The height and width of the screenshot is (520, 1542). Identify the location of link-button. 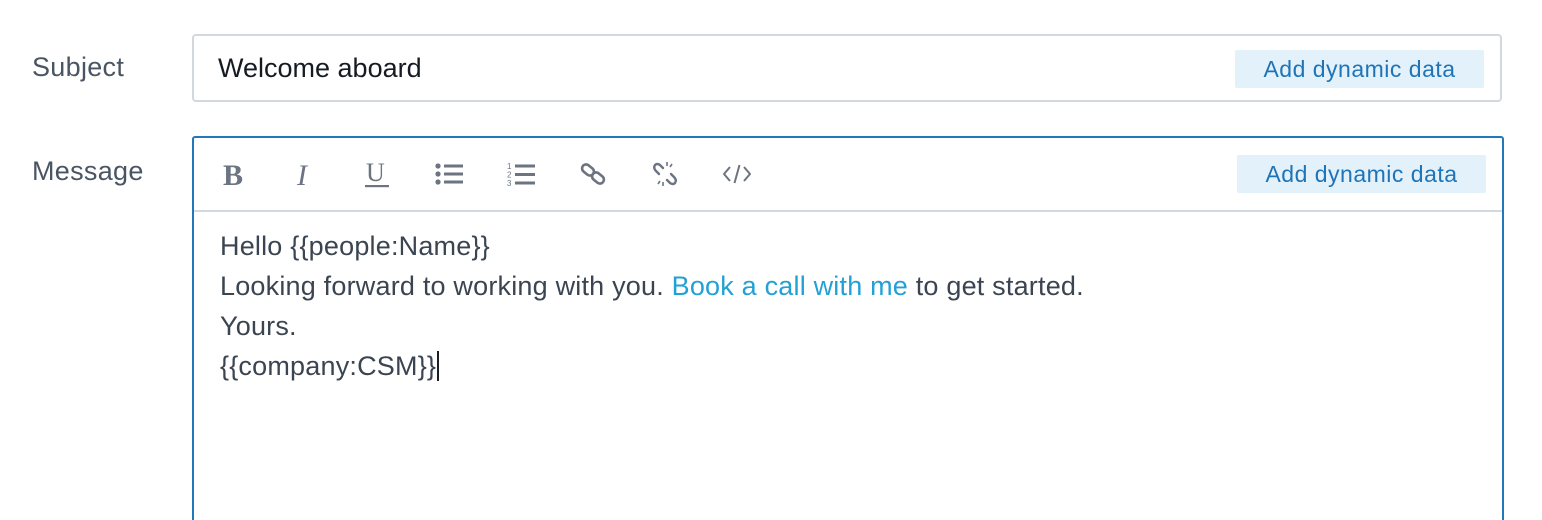
(593, 174).